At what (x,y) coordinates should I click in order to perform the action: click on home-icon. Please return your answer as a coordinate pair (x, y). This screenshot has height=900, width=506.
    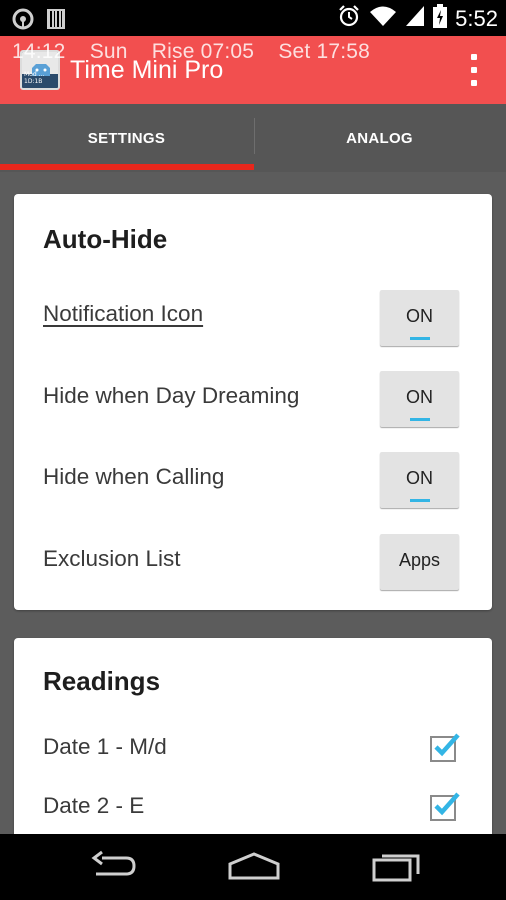
    Looking at the image, I should click on (254, 868).